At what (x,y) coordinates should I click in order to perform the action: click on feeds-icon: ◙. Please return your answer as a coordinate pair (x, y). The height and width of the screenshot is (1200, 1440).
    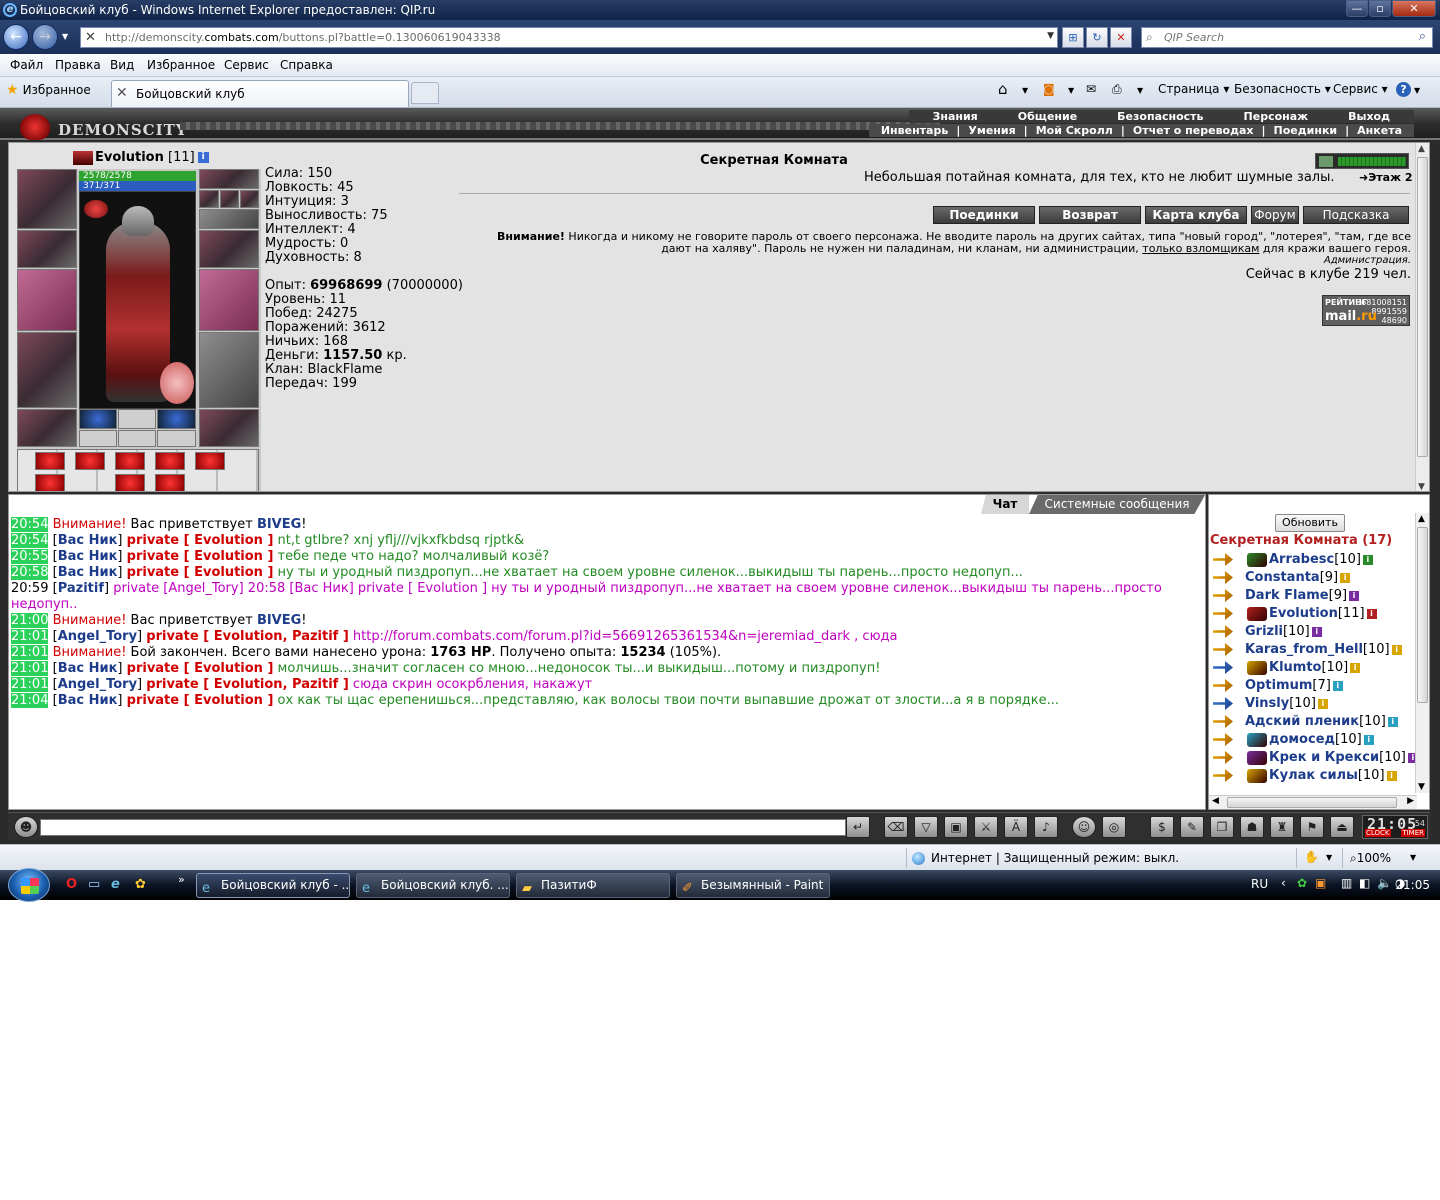
    Looking at the image, I should click on (1049, 89).